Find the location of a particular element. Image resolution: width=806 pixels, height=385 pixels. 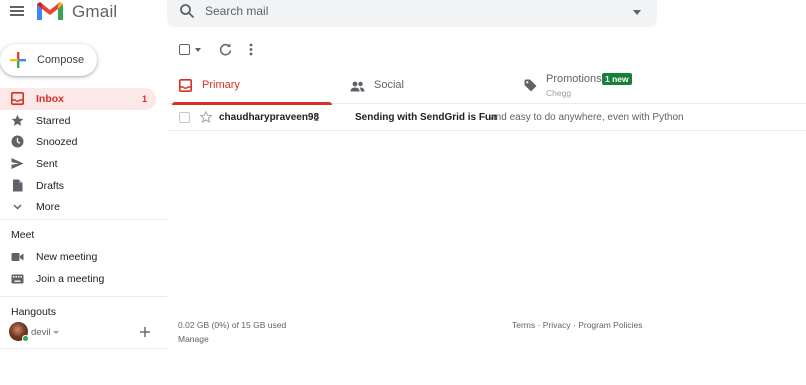

email-select-checkbox is located at coordinates (184, 117).